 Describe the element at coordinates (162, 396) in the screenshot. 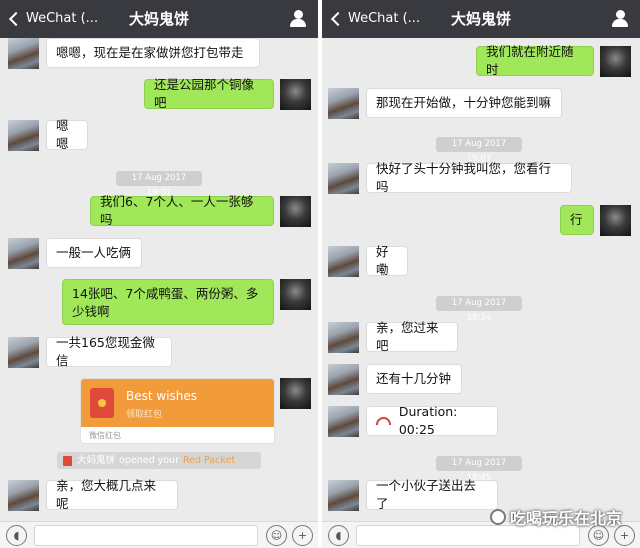

I see `red-packet-wishes: Best wishes` at that location.